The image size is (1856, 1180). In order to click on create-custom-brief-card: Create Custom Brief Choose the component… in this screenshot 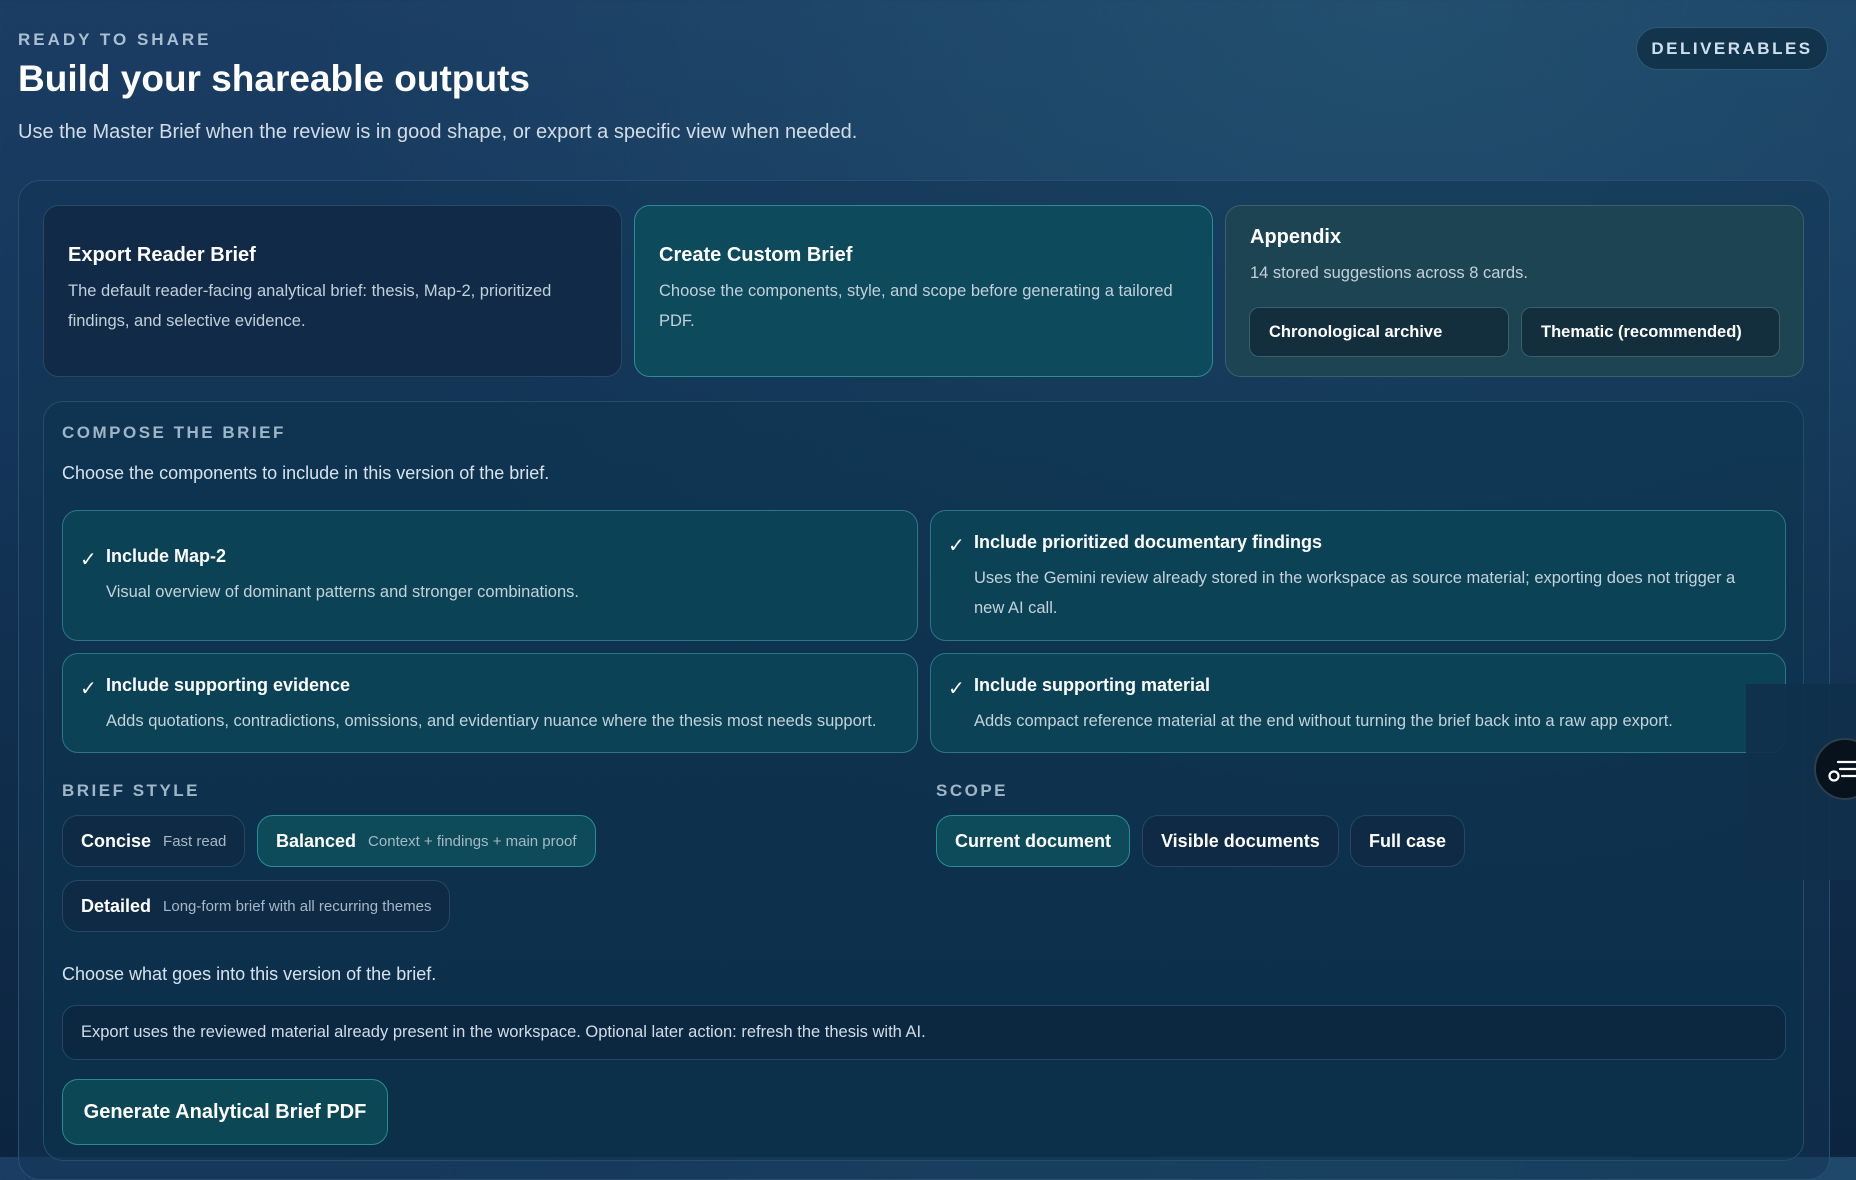, I will do `click(923, 291)`.